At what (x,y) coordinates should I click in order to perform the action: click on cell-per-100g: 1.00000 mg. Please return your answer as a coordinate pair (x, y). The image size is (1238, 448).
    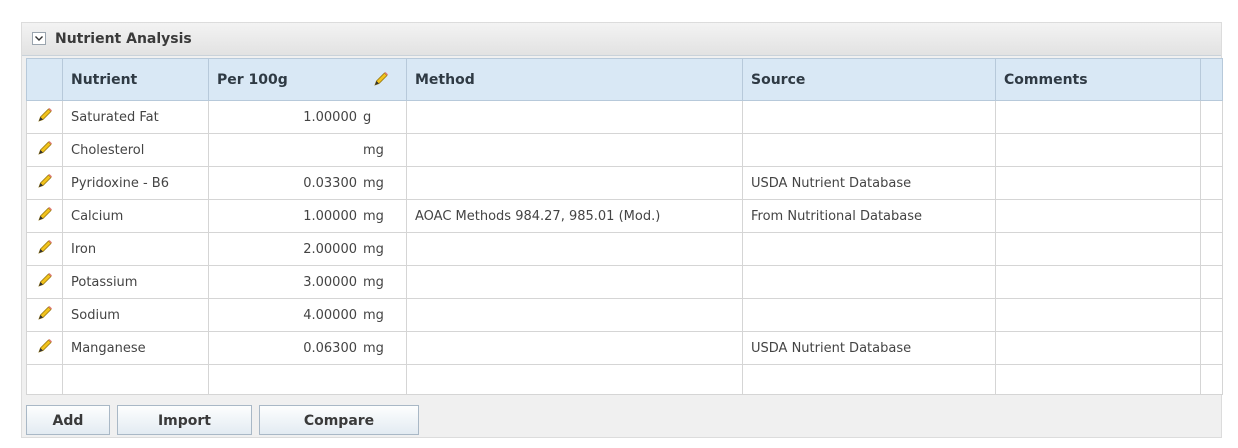
    Looking at the image, I should click on (307, 216).